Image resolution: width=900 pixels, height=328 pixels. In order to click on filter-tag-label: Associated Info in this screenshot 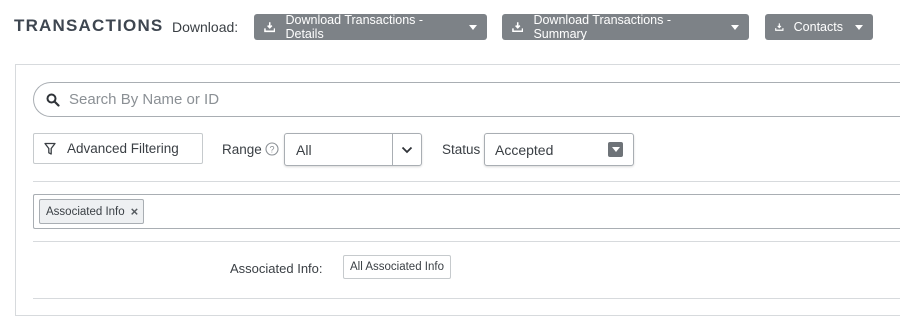, I will do `click(85, 211)`.